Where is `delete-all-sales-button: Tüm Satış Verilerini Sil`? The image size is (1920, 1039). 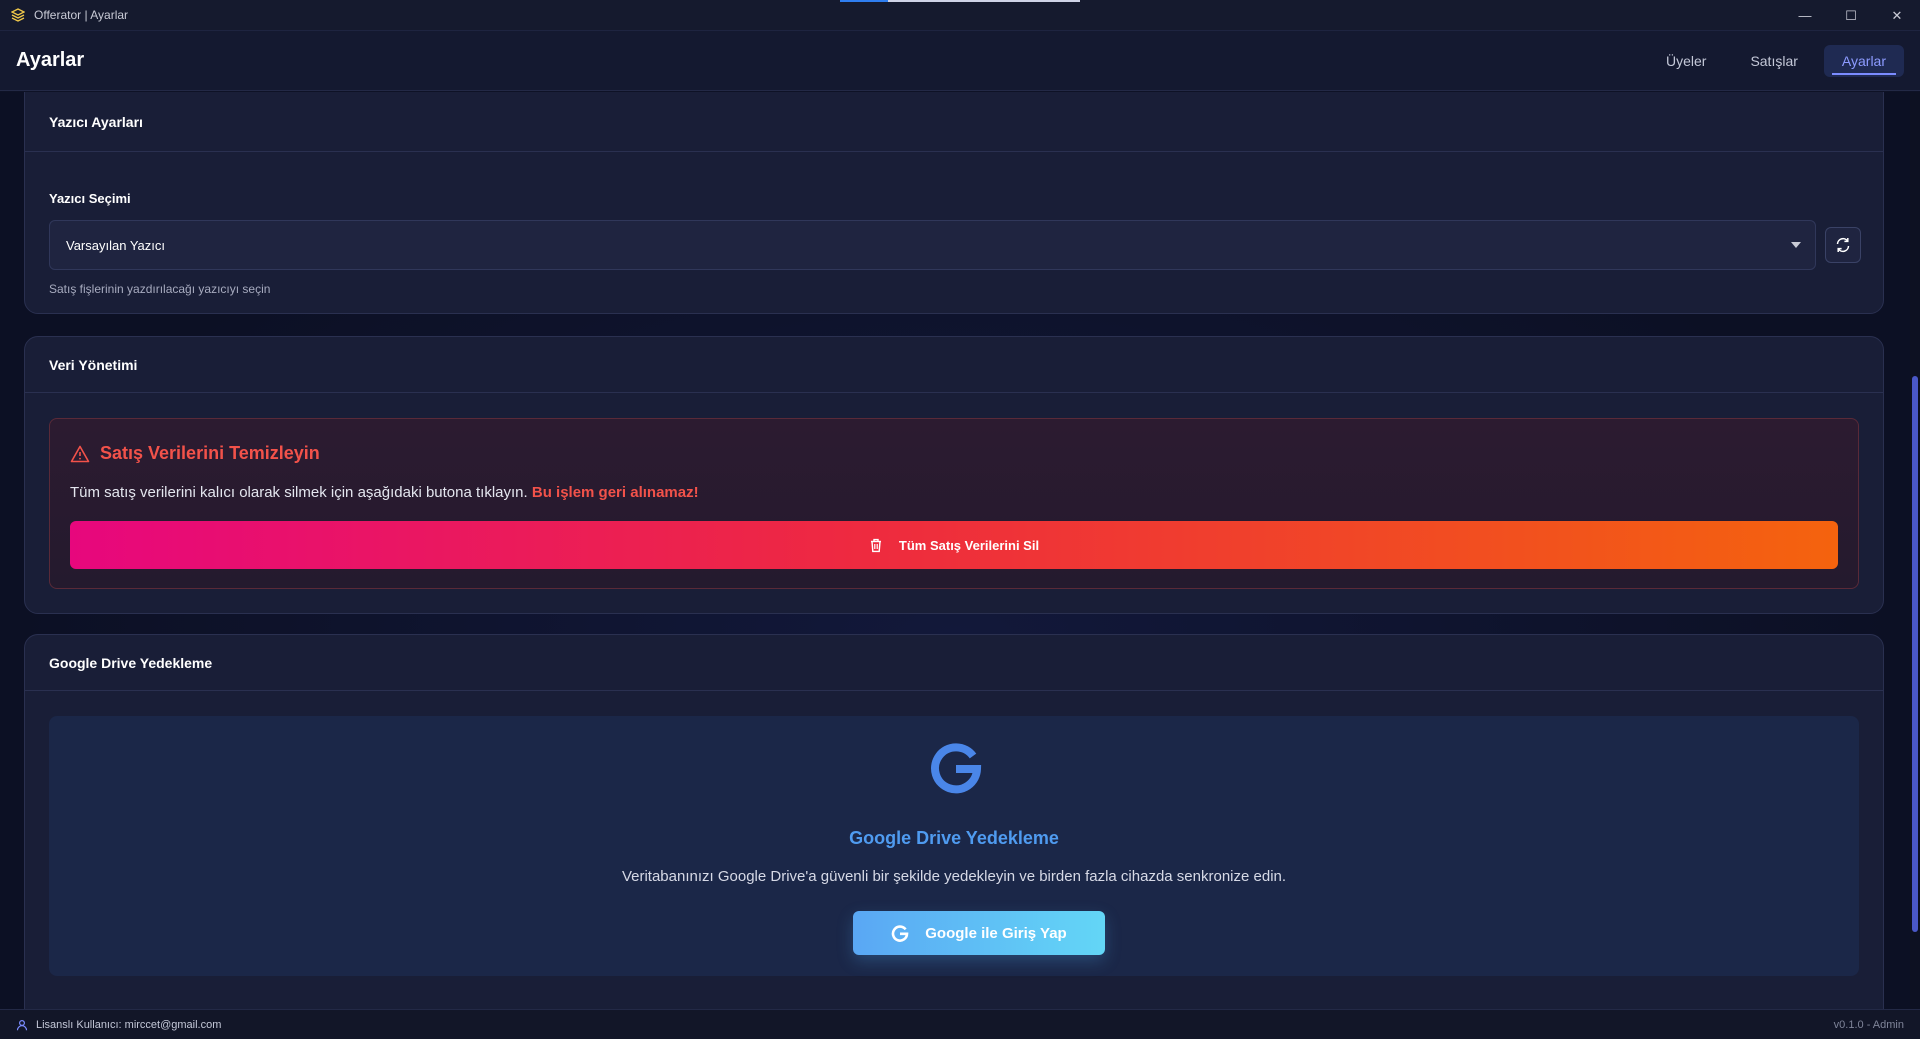
delete-all-sales-button: Tüm Satış Verilerini Sil is located at coordinates (954, 545).